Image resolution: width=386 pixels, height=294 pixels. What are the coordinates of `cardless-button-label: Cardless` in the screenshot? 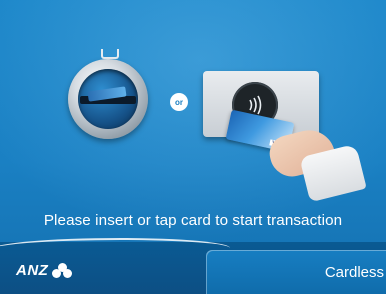 It's located at (354, 272).